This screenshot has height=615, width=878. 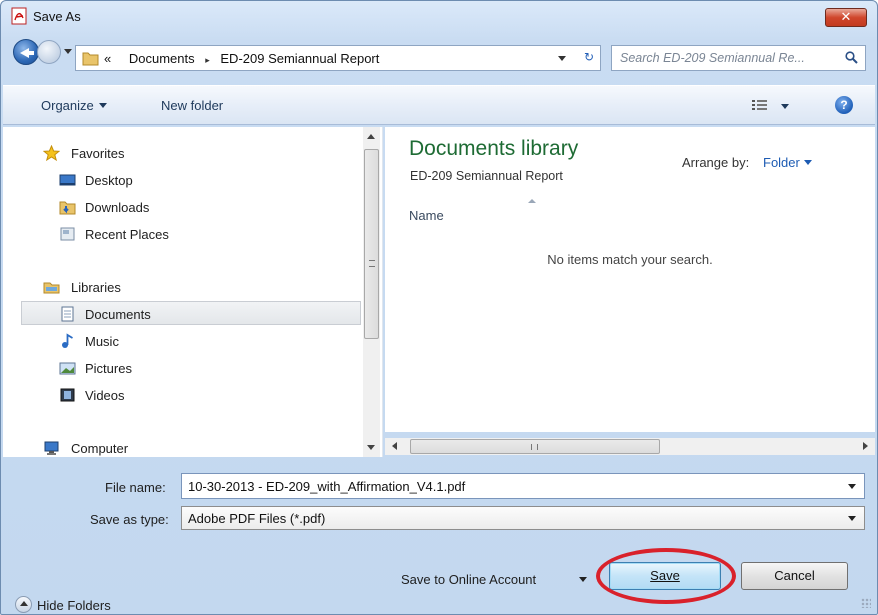 What do you see at coordinates (630, 259) in the screenshot?
I see `empty-state-message: No items match your search.` at bounding box center [630, 259].